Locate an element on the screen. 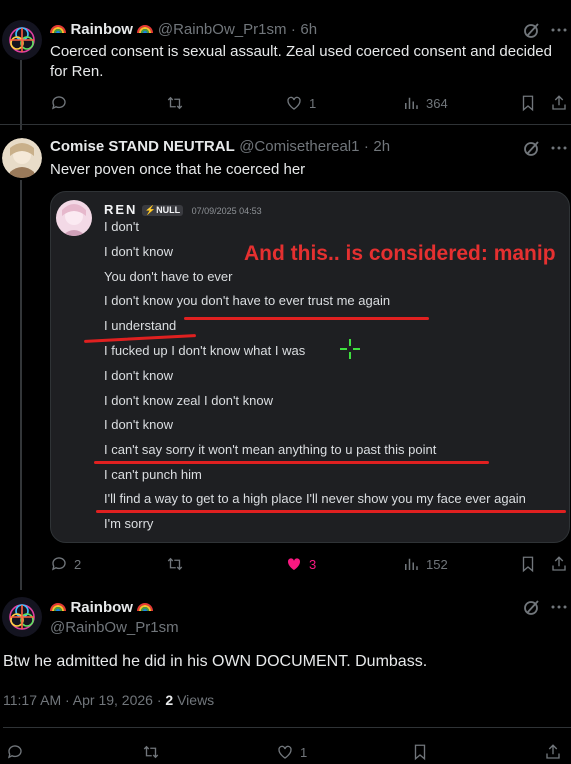 Image resolution: width=571 pixels, height=764 pixels. tweet3-name: Rainbow is located at coordinates (102, 607).